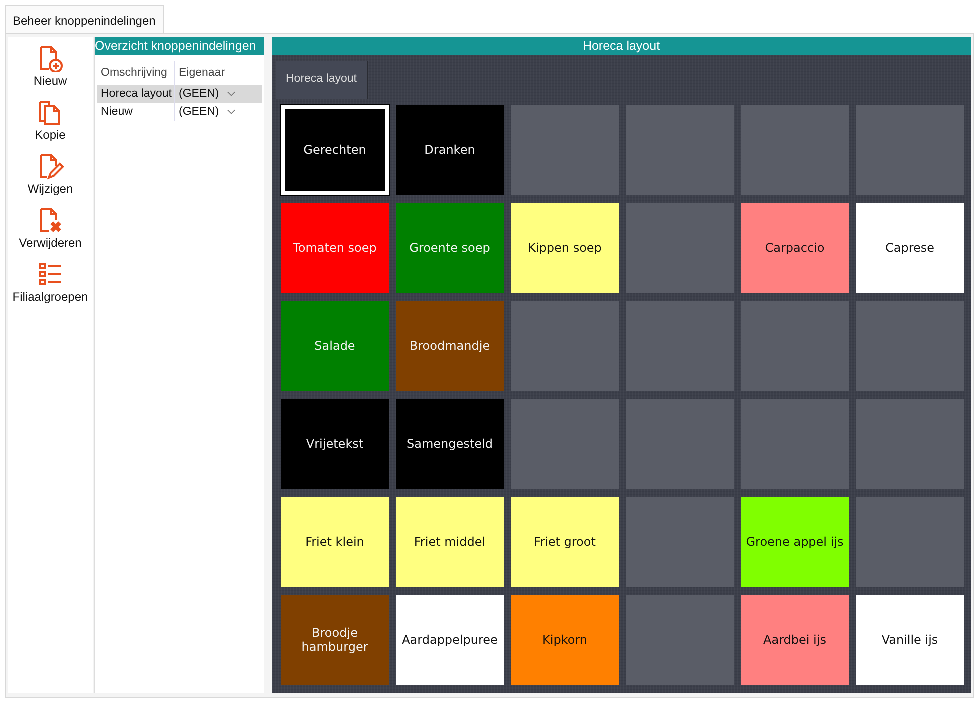 This screenshot has width=979, height=707. What do you see at coordinates (450, 150) in the screenshot?
I see `menu-button: Dranken` at bounding box center [450, 150].